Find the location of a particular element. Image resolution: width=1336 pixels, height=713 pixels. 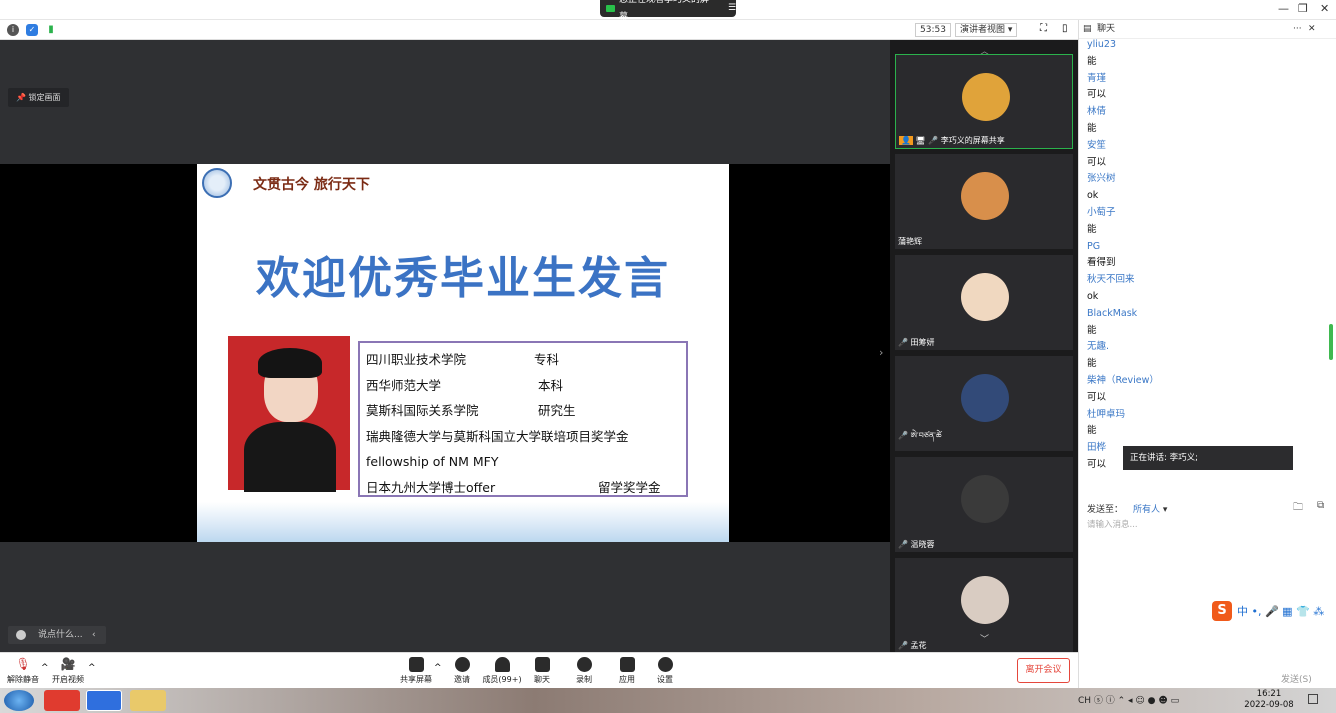

share-screen-icon is located at coordinates (416, 664).